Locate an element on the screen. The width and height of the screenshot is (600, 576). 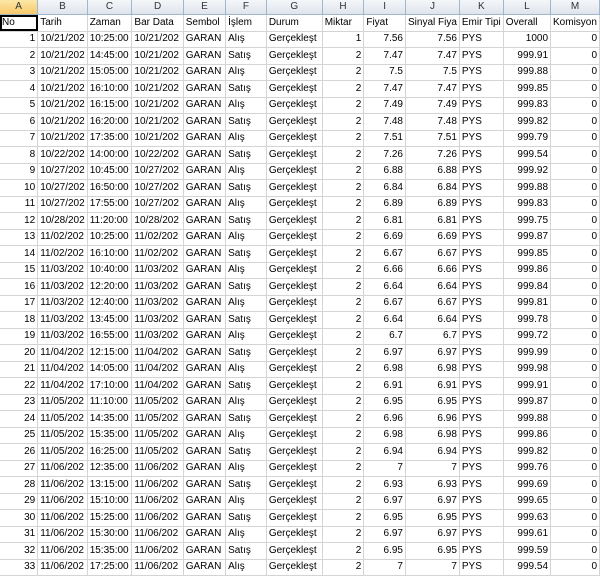
data-cell: 6.67 is located at coordinates (432, 303).